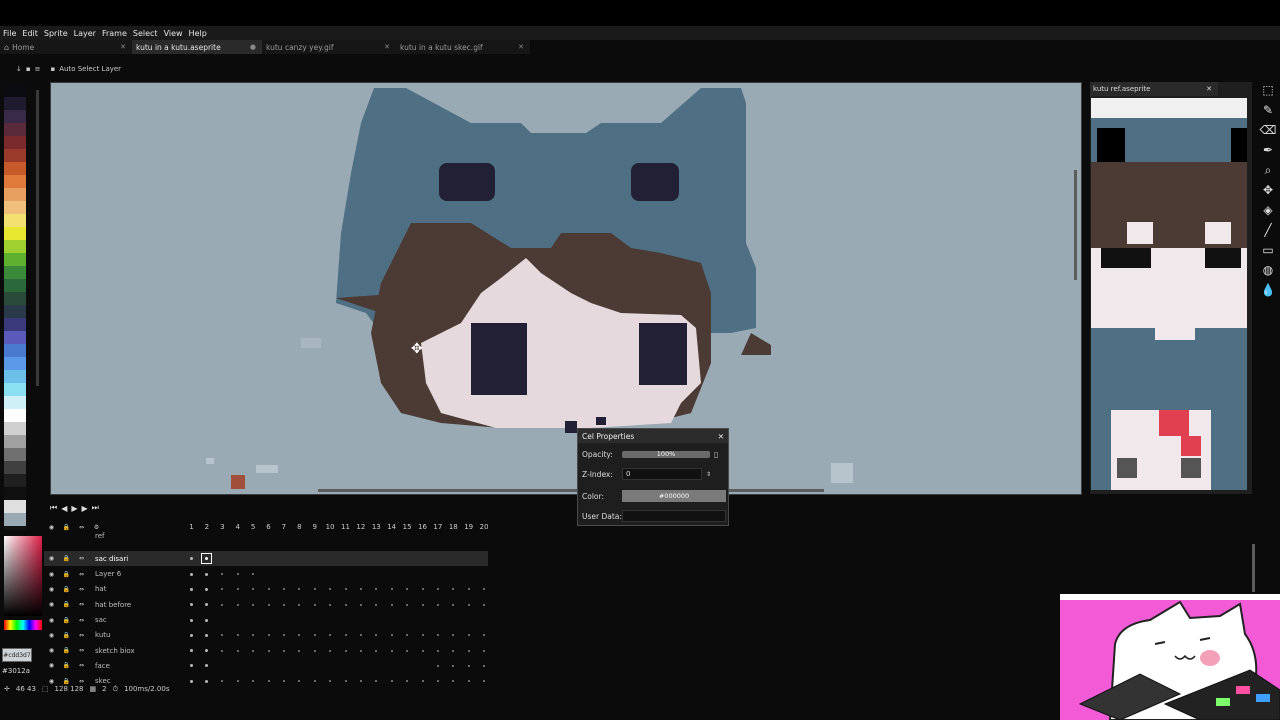 This screenshot has height=720, width=1280. What do you see at coordinates (198, 33) in the screenshot?
I see `menu-help: Help` at bounding box center [198, 33].